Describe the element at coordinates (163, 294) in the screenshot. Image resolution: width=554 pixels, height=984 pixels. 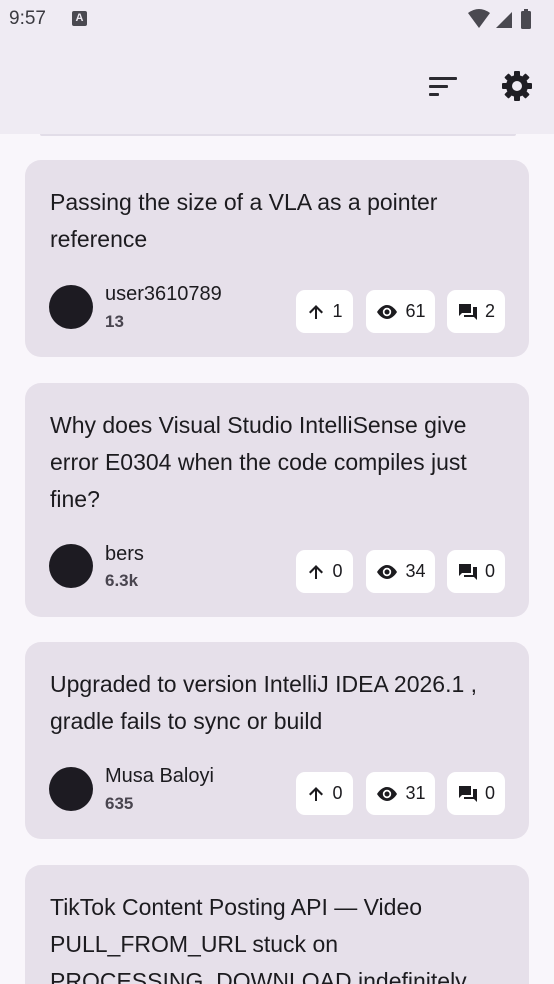
I see `author-name: user3610789` at that location.